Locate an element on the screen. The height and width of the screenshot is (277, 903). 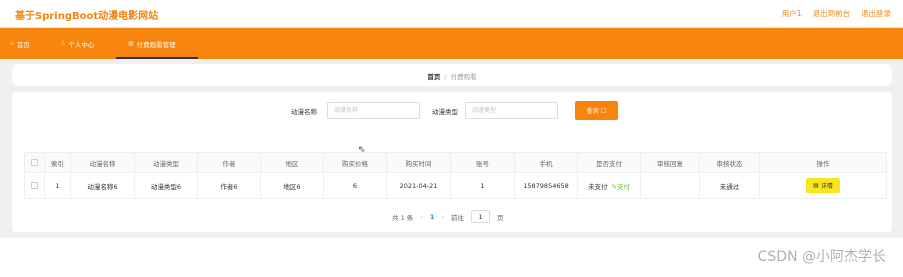
search-button-label: 查询 is located at coordinates (592, 111).